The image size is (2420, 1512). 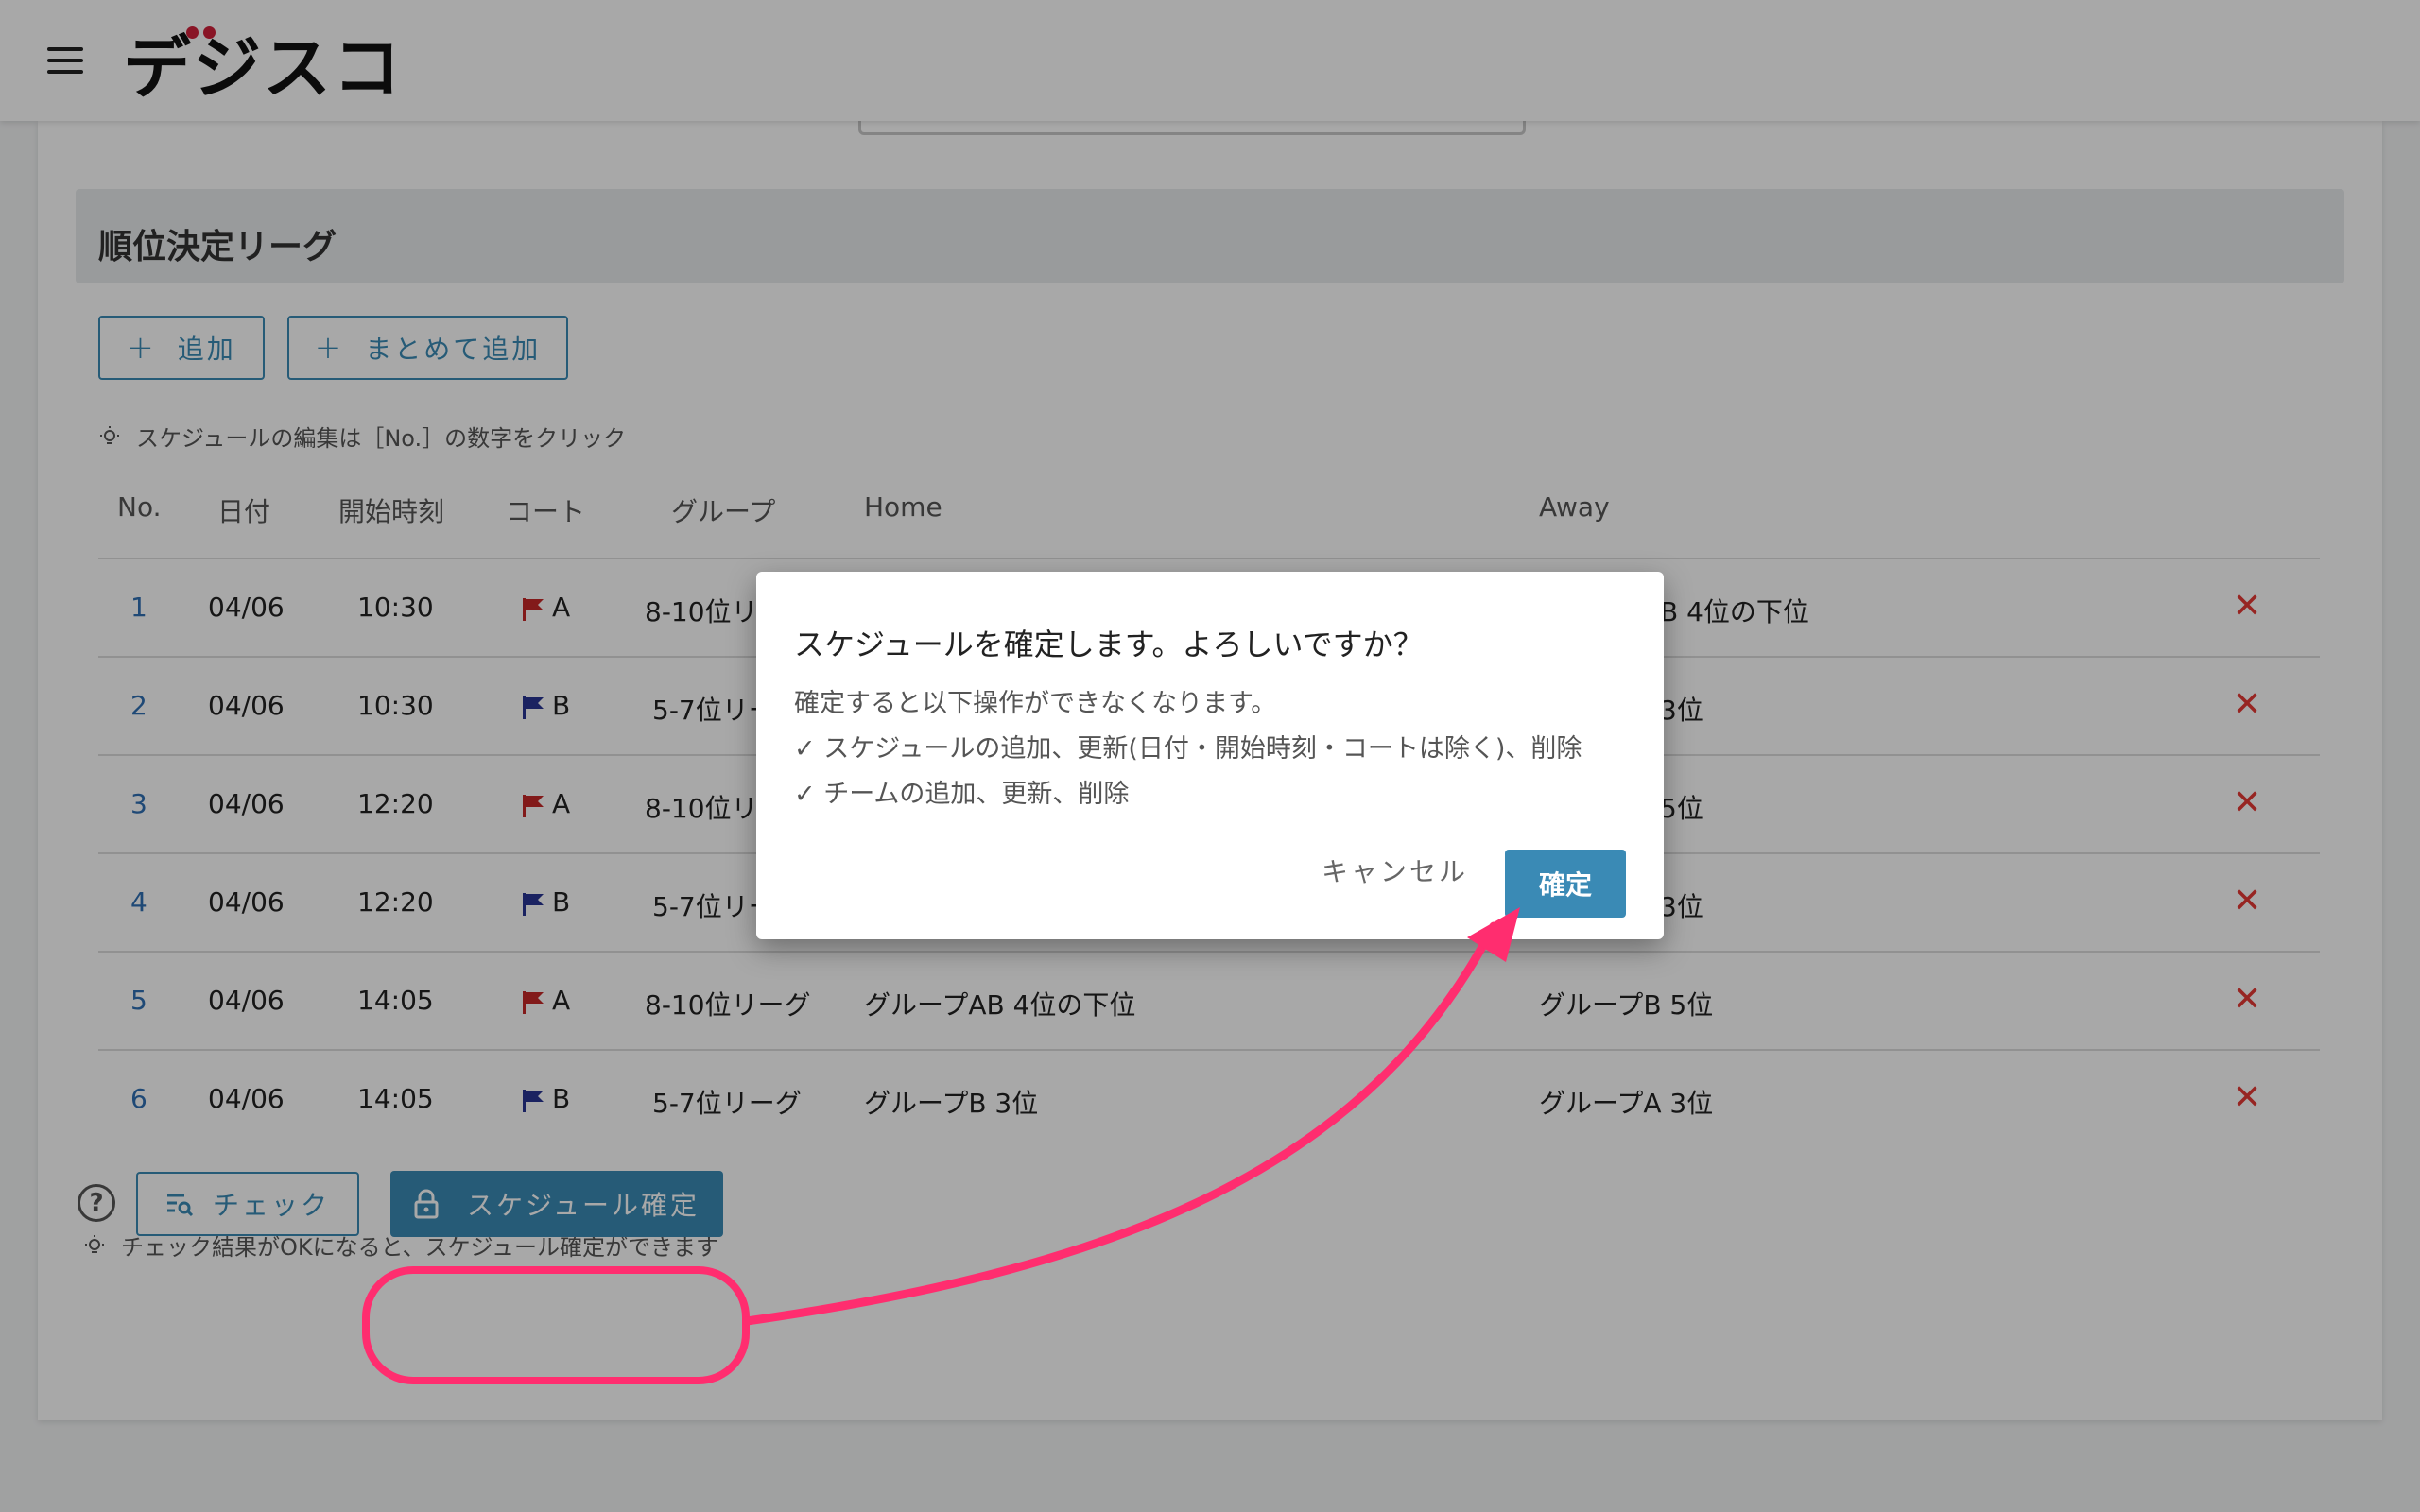 What do you see at coordinates (1395, 870) in the screenshot?
I see `cancel-button: キャンセル` at bounding box center [1395, 870].